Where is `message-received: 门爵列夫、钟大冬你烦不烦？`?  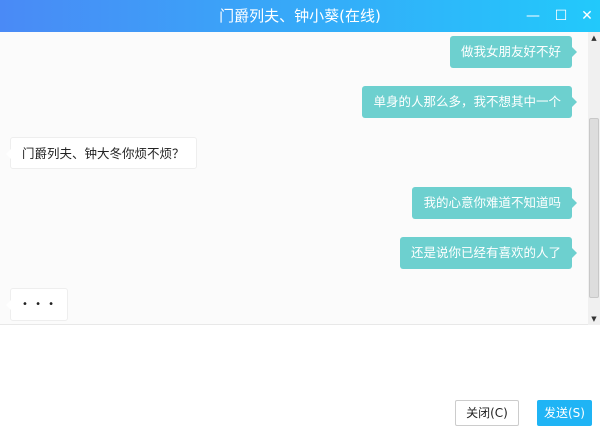 message-received: 门爵列夫、钟大冬你烦不烦？ is located at coordinates (101, 153).